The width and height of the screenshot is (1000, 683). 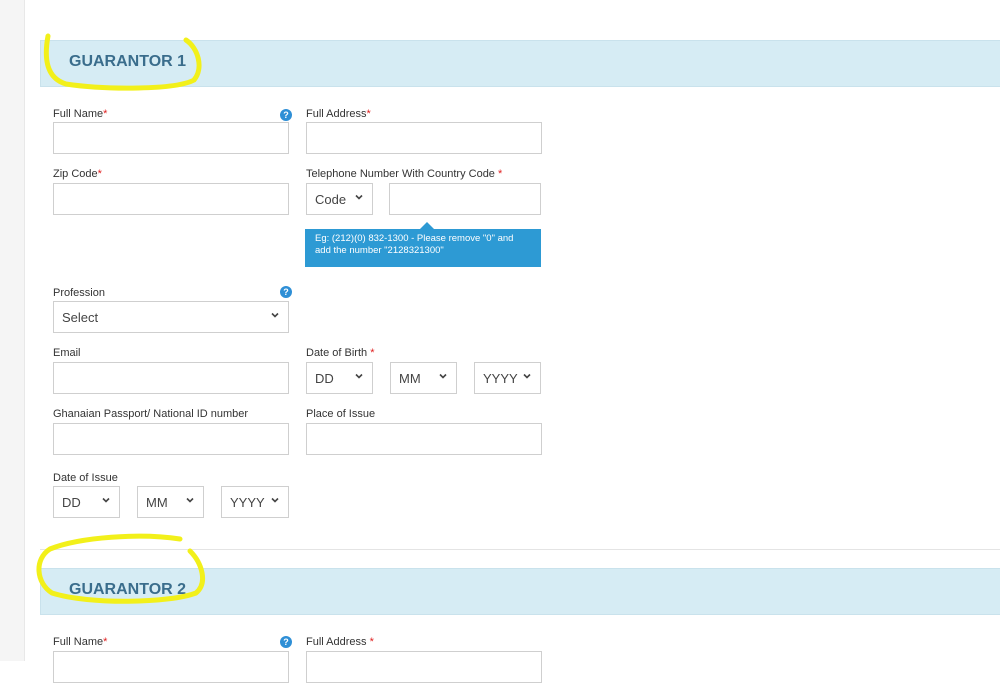 I want to click on section-divider, so click(x=520, y=549).